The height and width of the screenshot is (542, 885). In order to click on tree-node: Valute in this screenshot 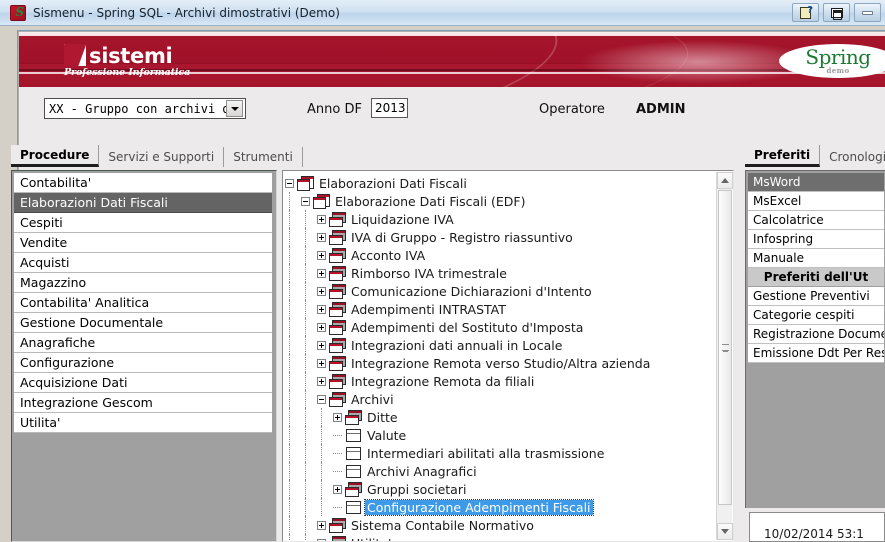, I will do `click(500, 435)`.